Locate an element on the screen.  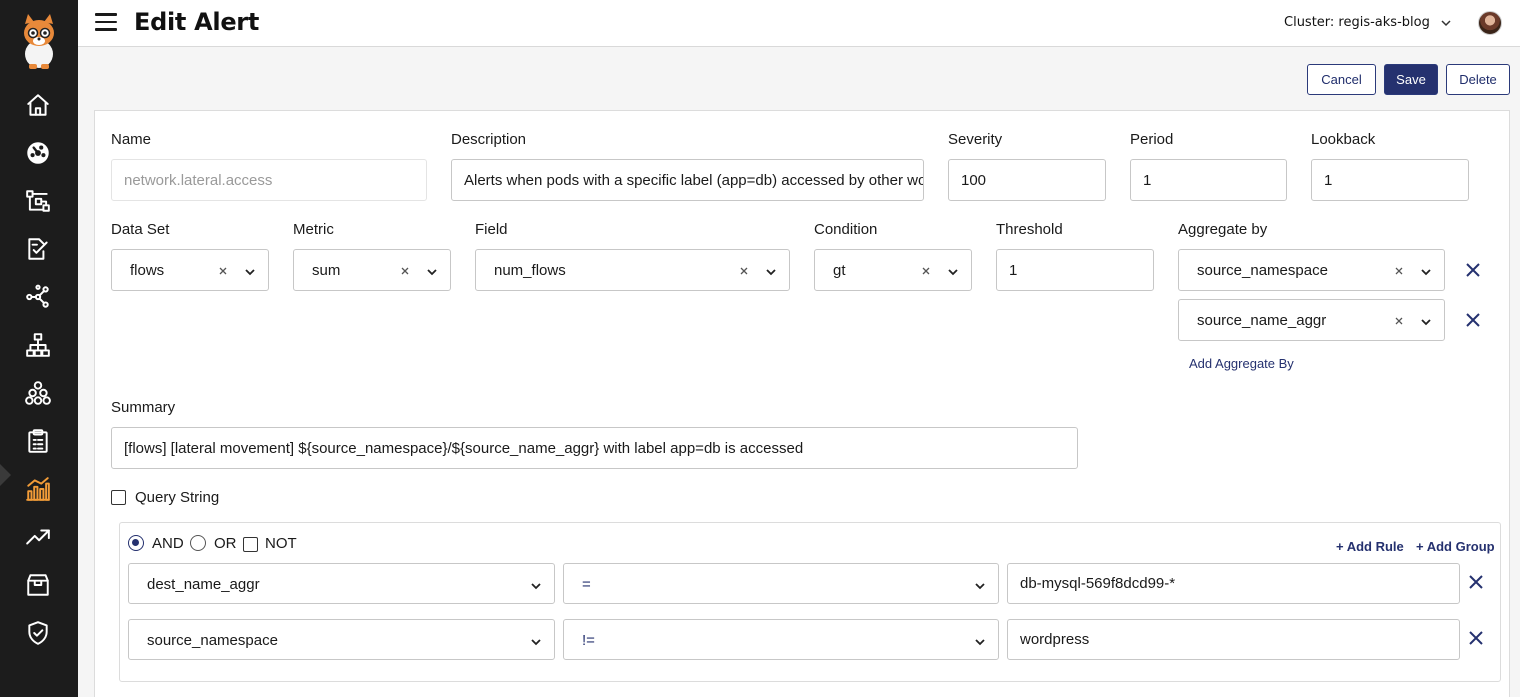
box-icon is located at coordinates (38, 585).